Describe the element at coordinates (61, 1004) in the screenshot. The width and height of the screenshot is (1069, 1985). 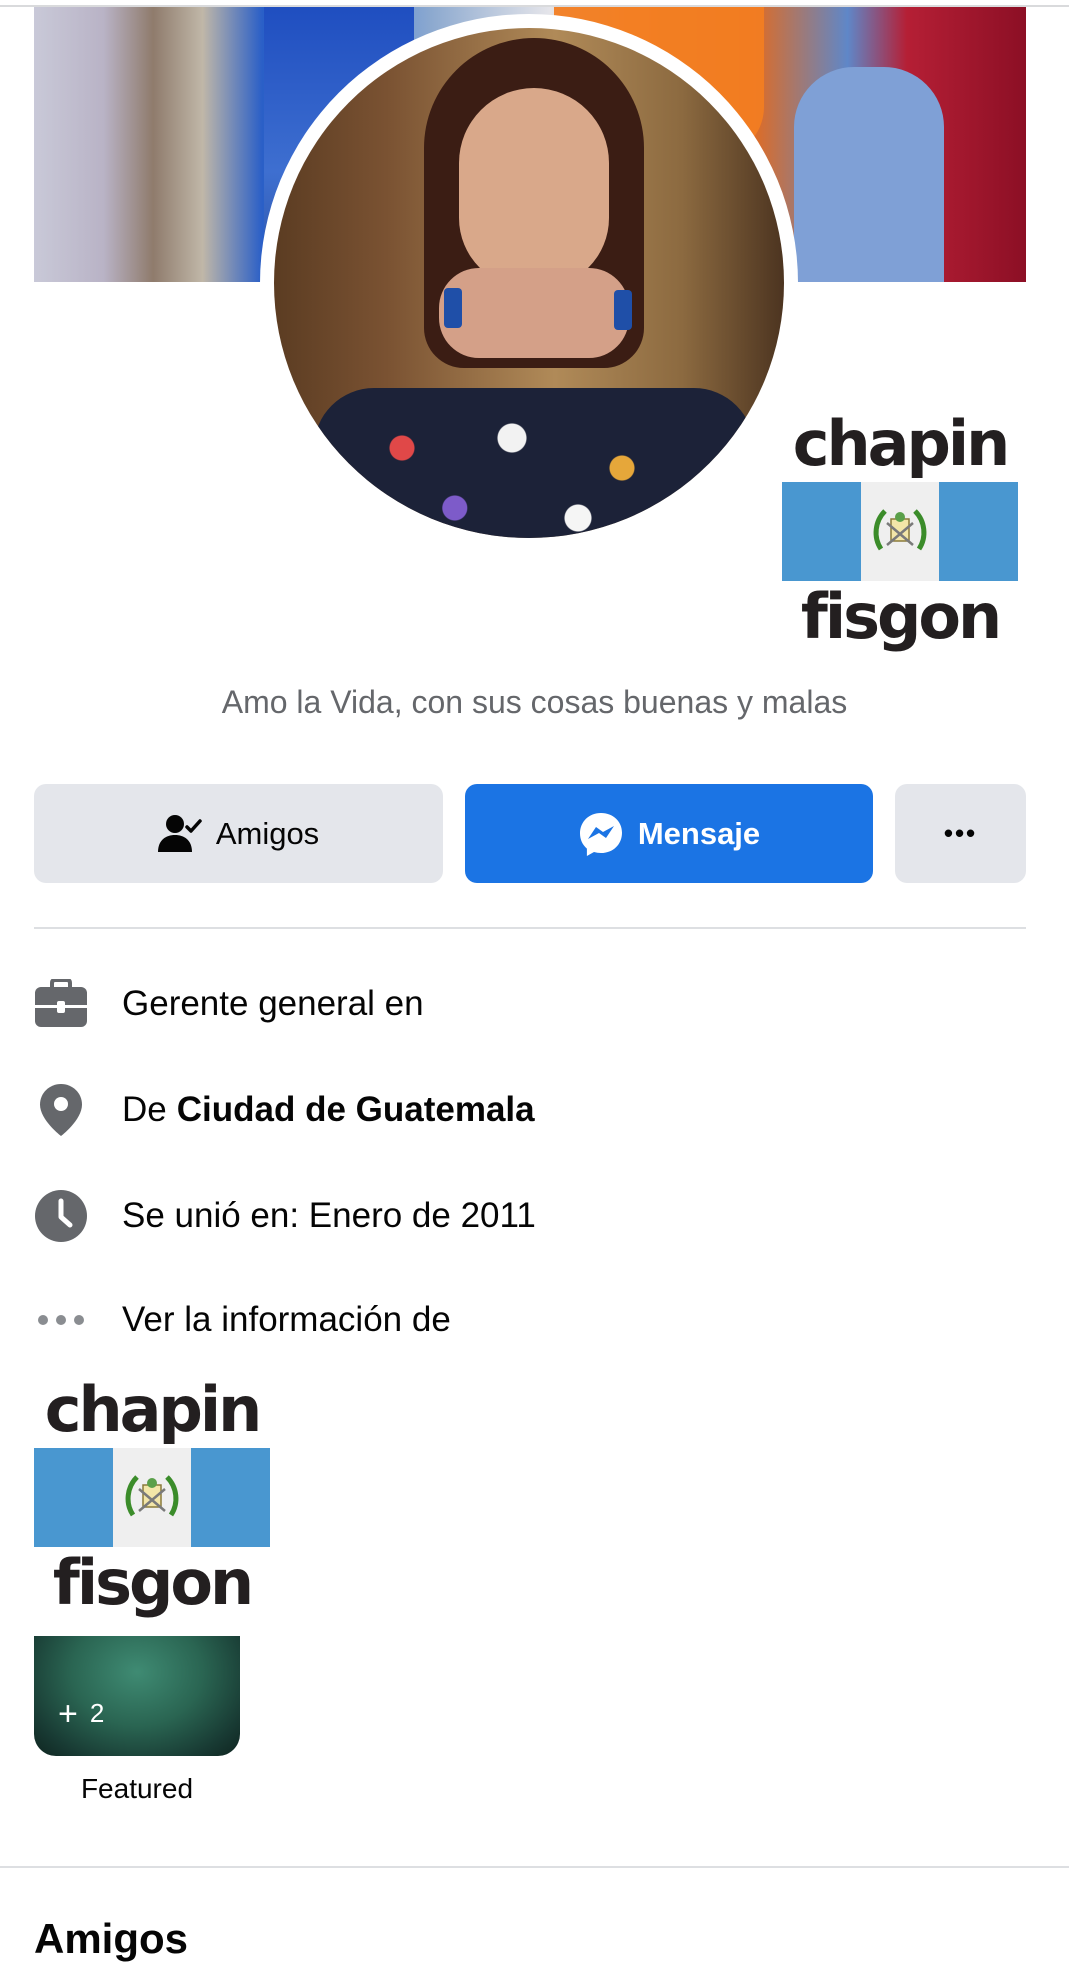
I see `briefcase-icon` at that location.